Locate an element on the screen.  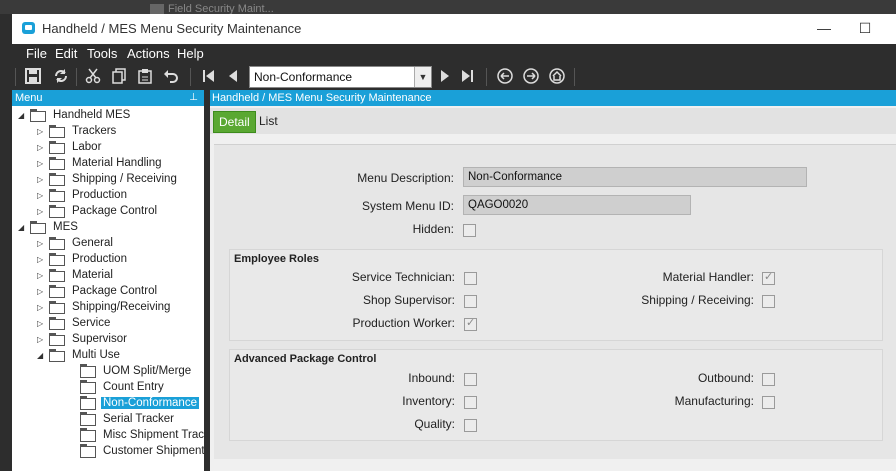
tree-node-label: Shipping/Receiving is located at coordinates (121, 307).